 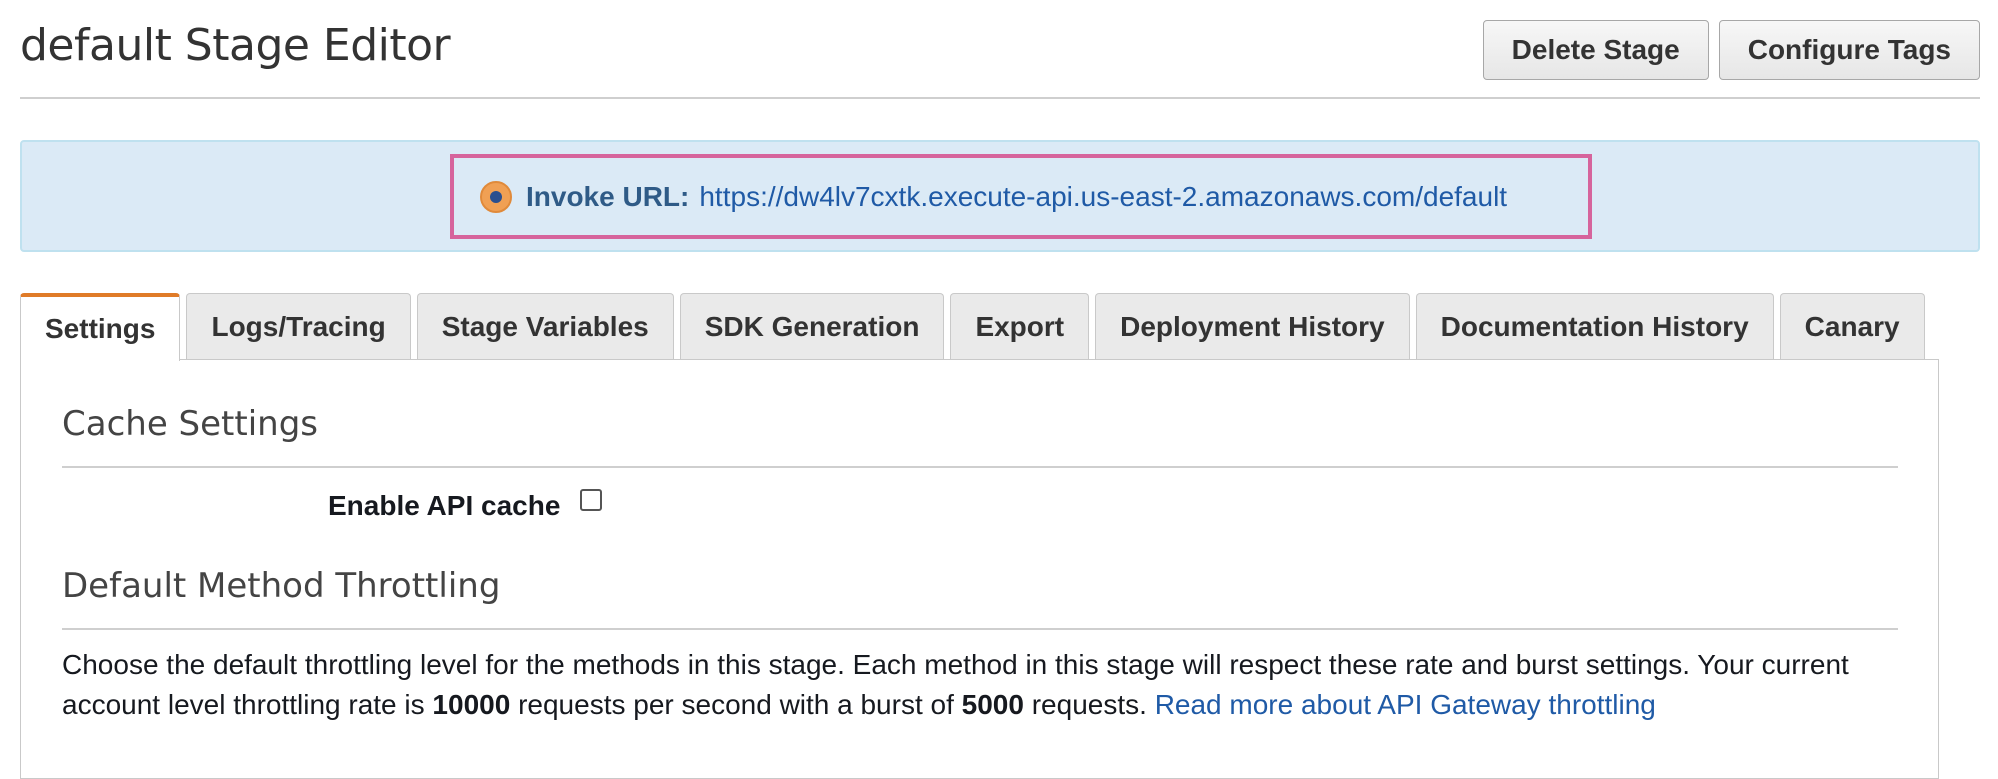 What do you see at coordinates (281, 586) in the screenshot?
I see `default-method-throttling-heading: Default Method Throttling` at bounding box center [281, 586].